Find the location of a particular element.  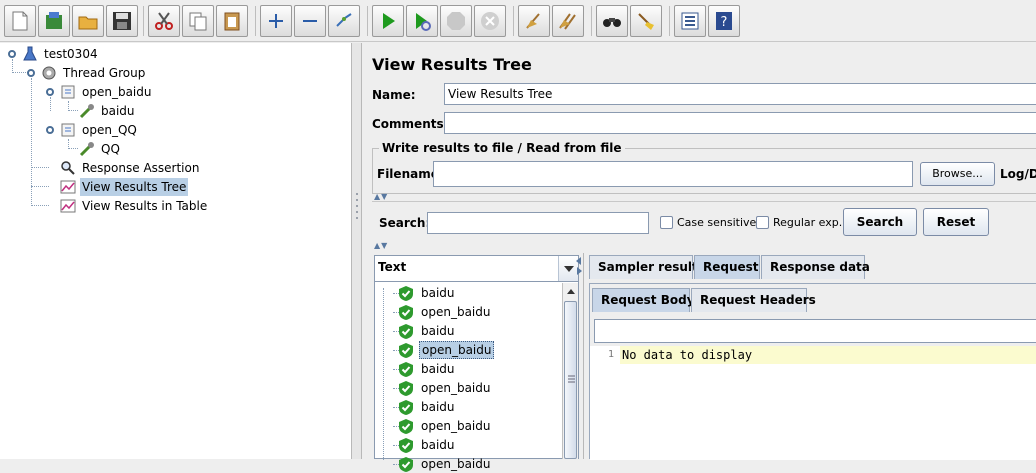

templates-icon is located at coordinates (54, 20).